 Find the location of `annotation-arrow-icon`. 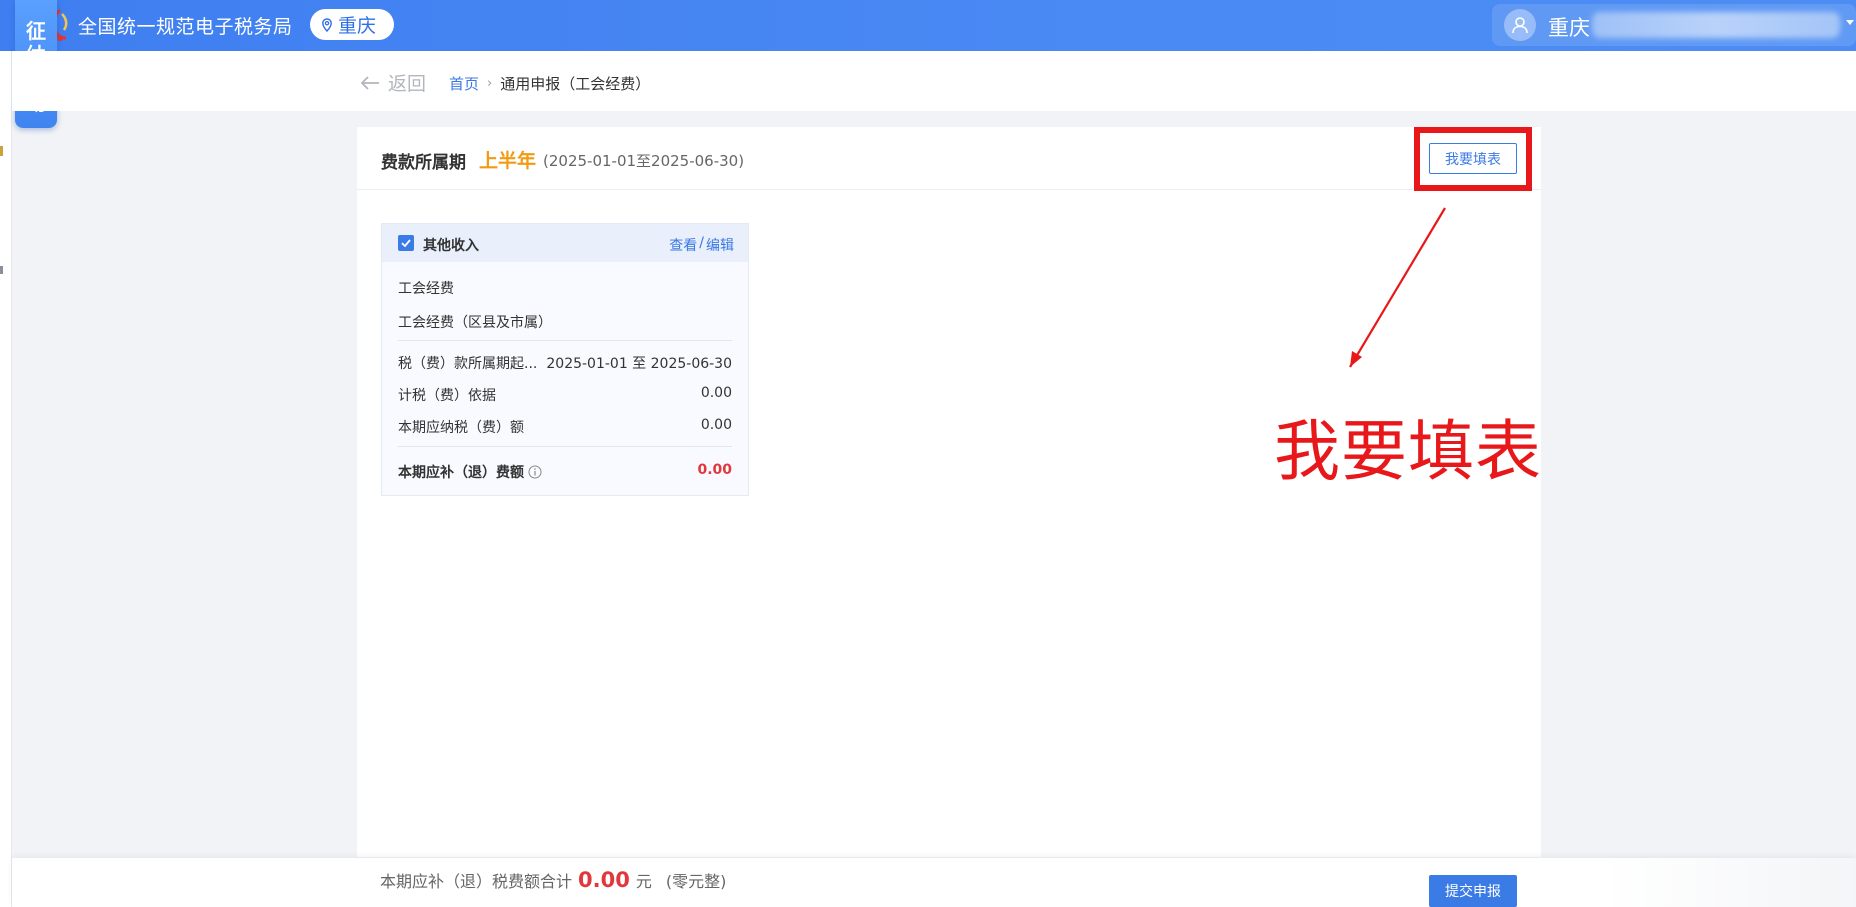

annotation-arrow-icon is located at coordinates (1397, 287).